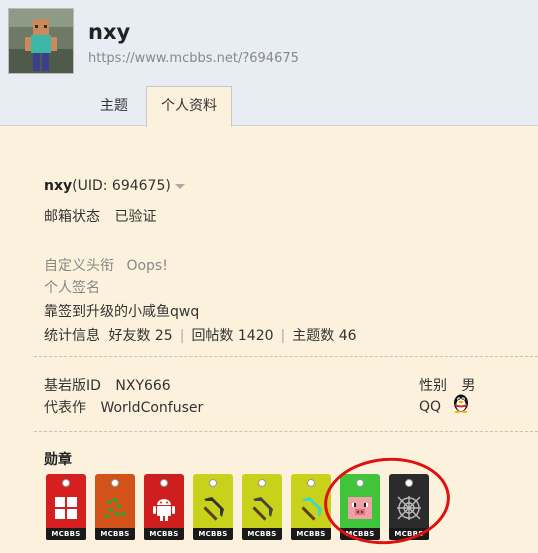  What do you see at coordinates (72, 217) in the screenshot?
I see `email-status-label: 邮箱状态` at bounding box center [72, 217].